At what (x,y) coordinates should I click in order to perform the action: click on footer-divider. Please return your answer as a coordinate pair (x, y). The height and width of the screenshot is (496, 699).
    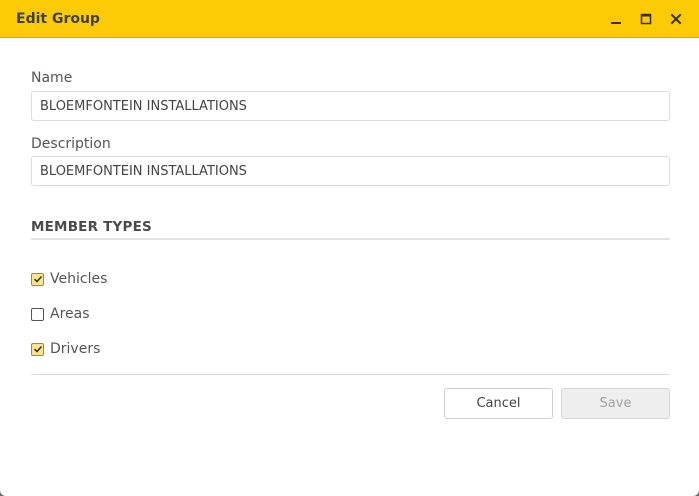
    Looking at the image, I should click on (350, 374).